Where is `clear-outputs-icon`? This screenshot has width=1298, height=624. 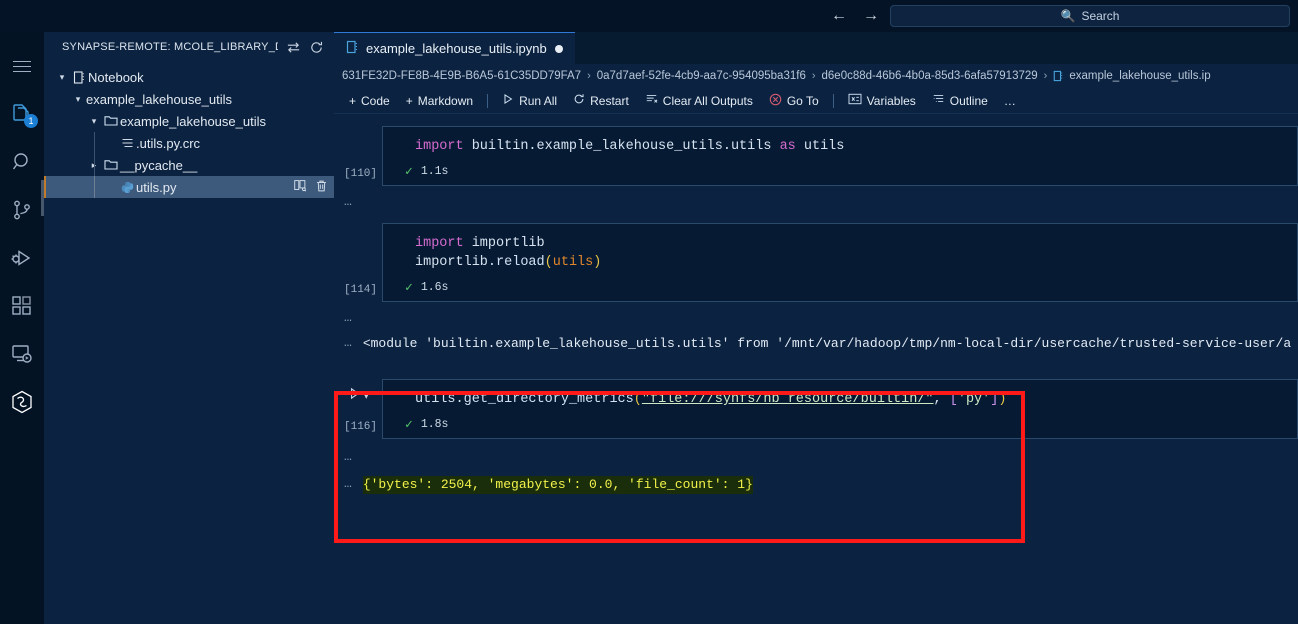
clear-outputs-icon is located at coordinates (651, 100).